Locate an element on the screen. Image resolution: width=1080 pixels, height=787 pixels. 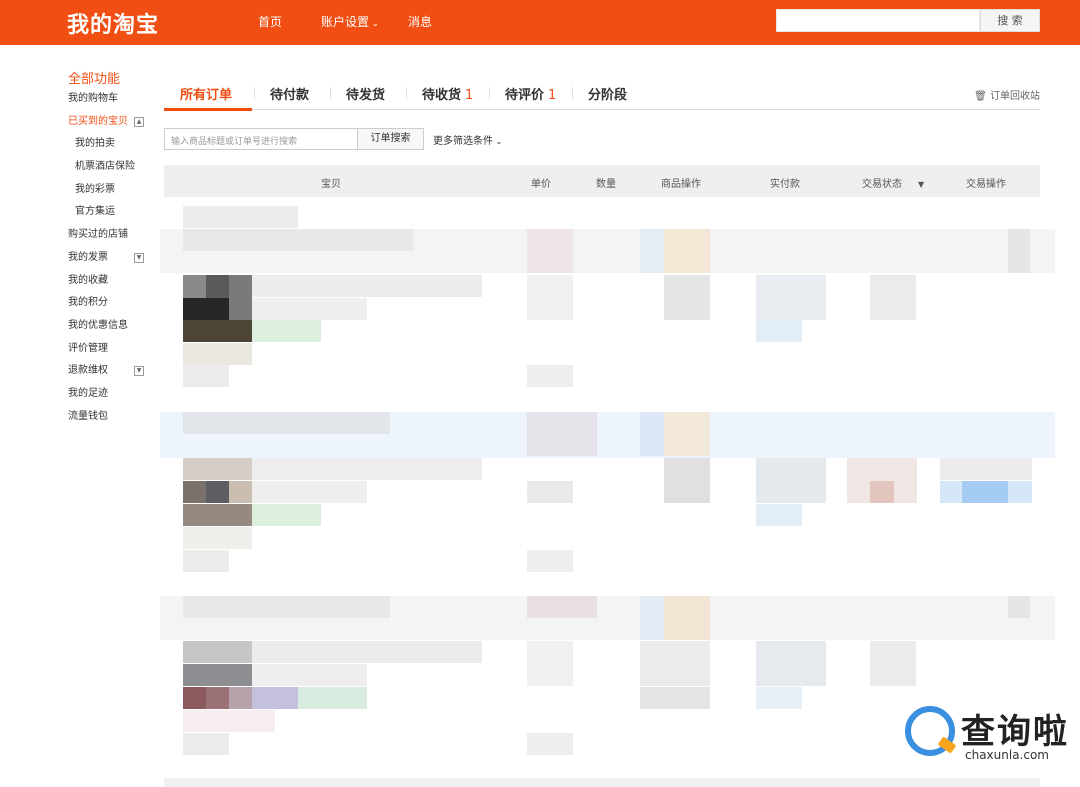
tab-pending-payment: 待付款 is located at coordinates (289, 93).